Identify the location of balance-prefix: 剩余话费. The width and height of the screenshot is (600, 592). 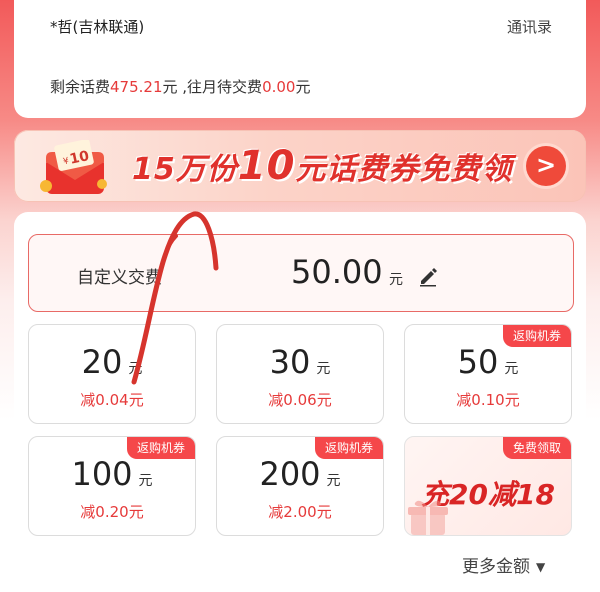
(80, 87).